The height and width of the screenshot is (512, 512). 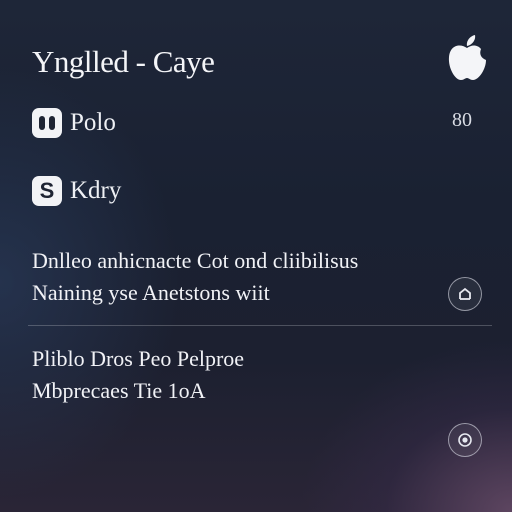 I want to click on apple-icon, so click(x=467, y=57).